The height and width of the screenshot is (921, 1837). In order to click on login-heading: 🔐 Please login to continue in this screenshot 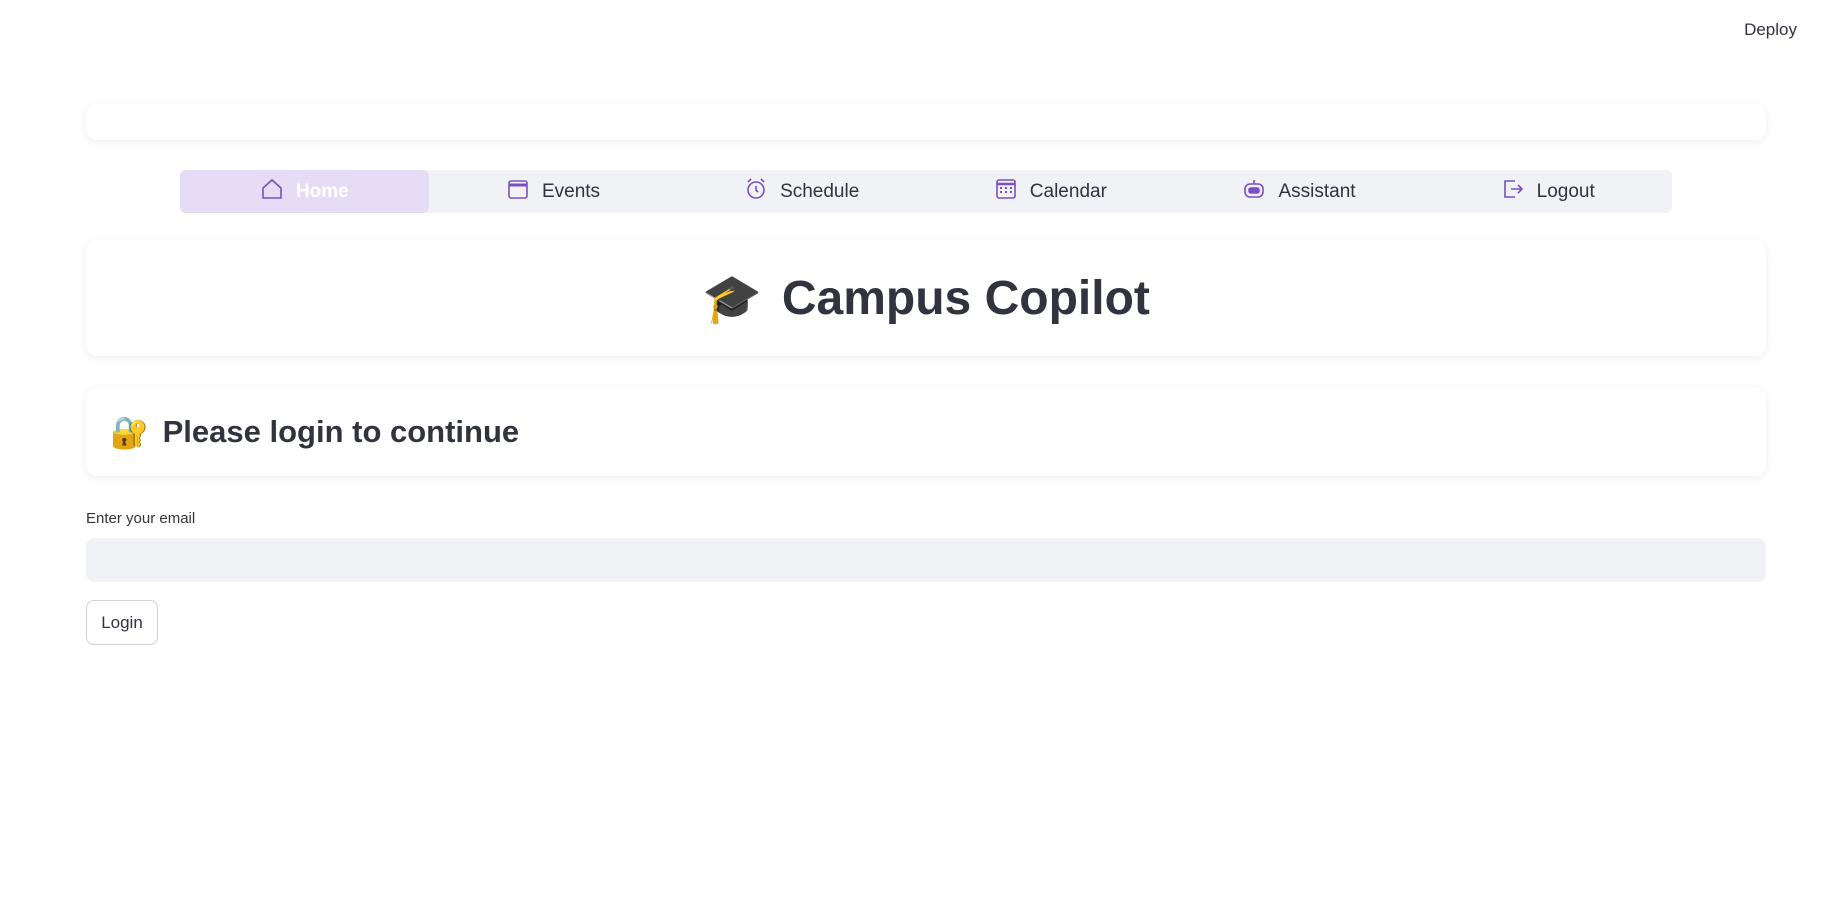, I will do `click(314, 432)`.